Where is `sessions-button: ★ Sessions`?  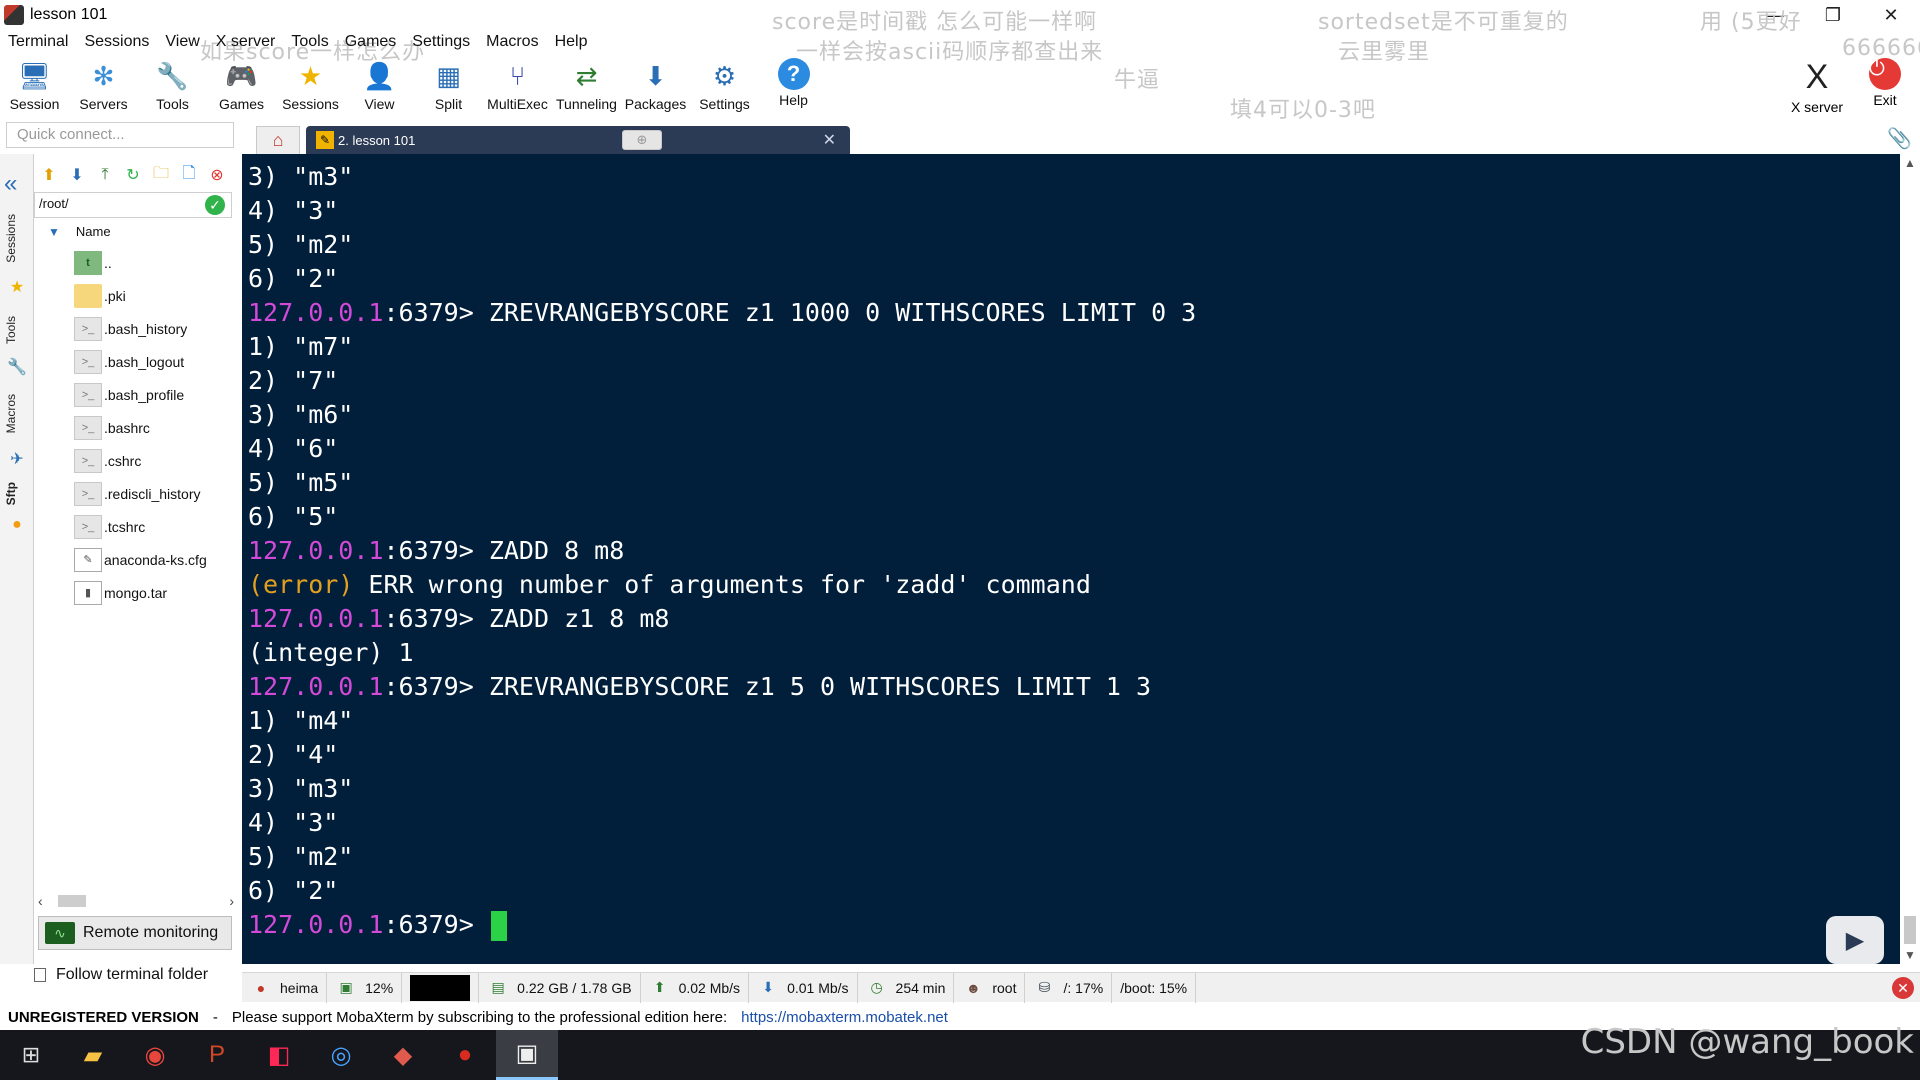 sessions-button: ★ Sessions is located at coordinates (310, 86).